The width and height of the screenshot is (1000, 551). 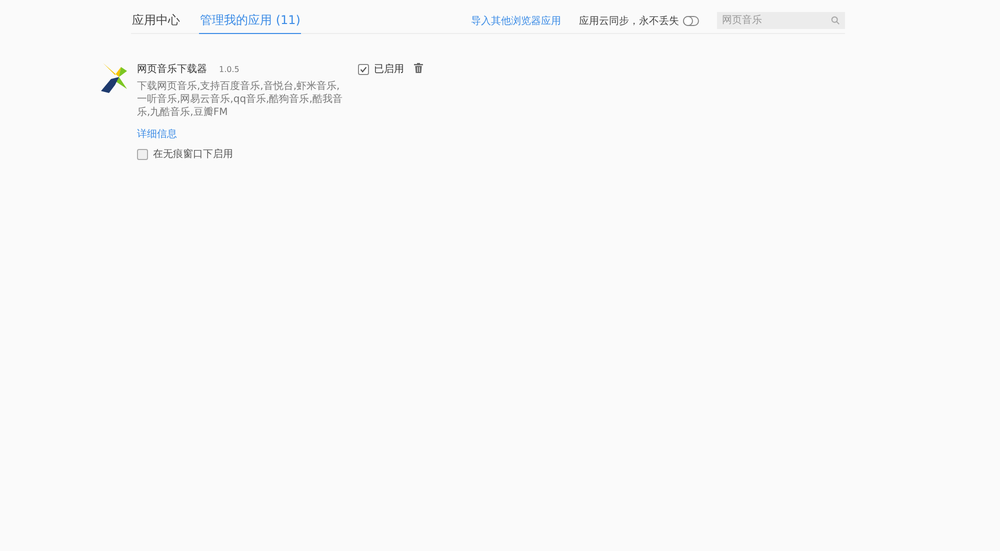 What do you see at coordinates (142, 154) in the screenshot?
I see `incognito-checkbox` at bounding box center [142, 154].